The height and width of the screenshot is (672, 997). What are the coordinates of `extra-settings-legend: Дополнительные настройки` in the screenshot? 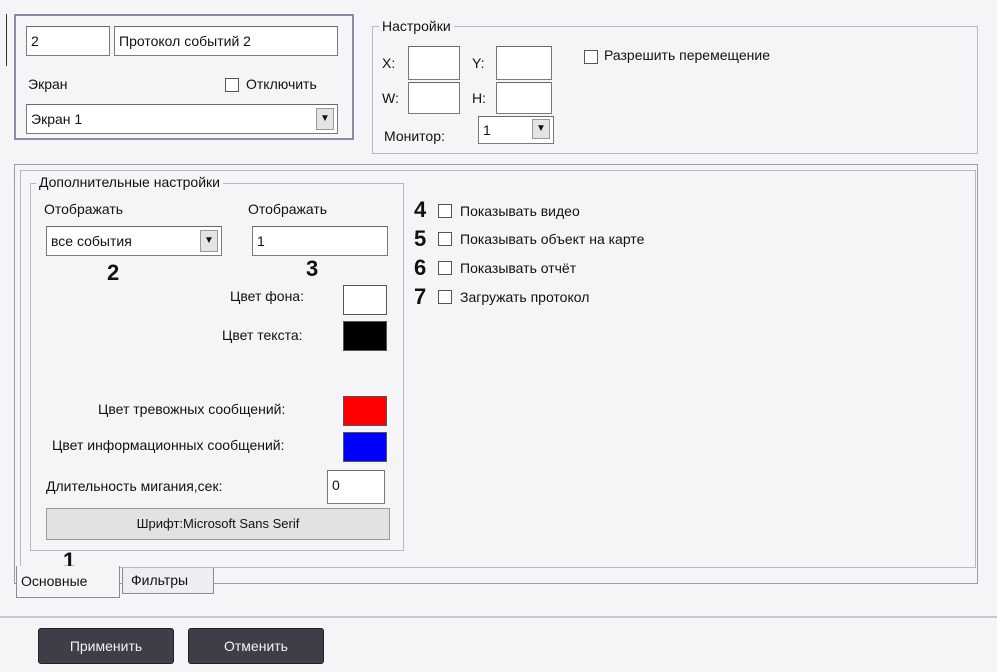 It's located at (129, 182).